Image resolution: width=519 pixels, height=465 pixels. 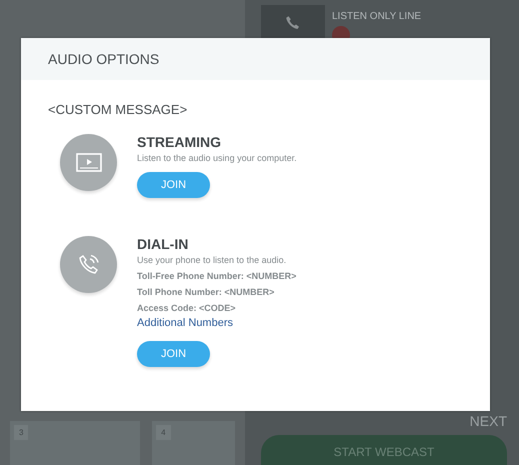 What do you see at coordinates (89, 162) in the screenshot?
I see `video-icon` at bounding box center [89, 162].